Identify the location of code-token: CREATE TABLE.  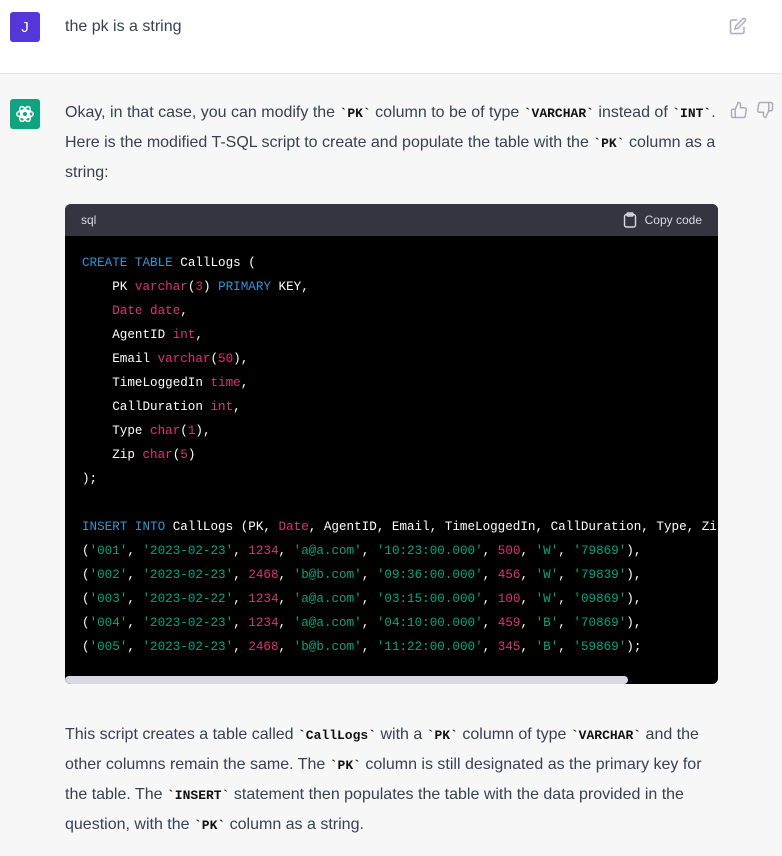
(127, 263).